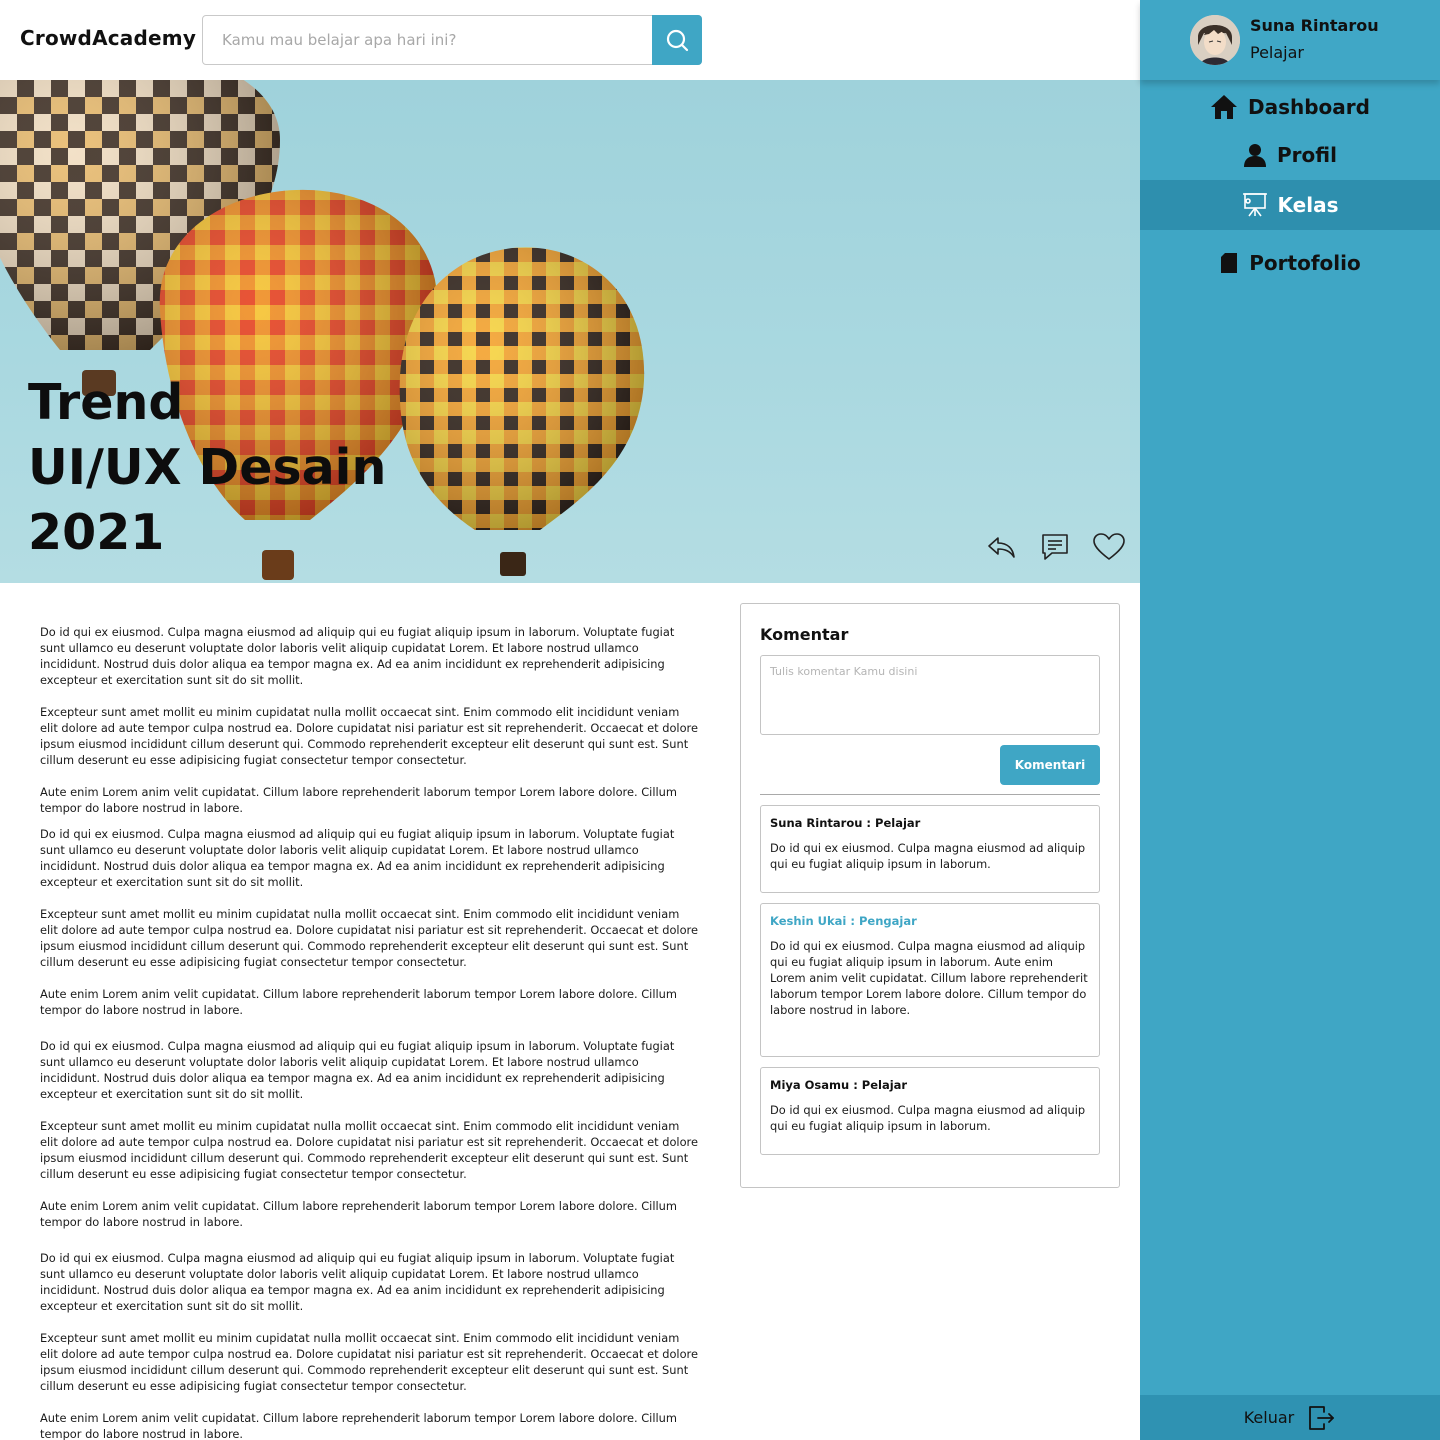 Image resolution: width=1440 pixels, height=1440 pixels. Describe the element at coordinates (1309, 107) in the screenshot. I see `sidebar-item-label: Dashboard` at that location.